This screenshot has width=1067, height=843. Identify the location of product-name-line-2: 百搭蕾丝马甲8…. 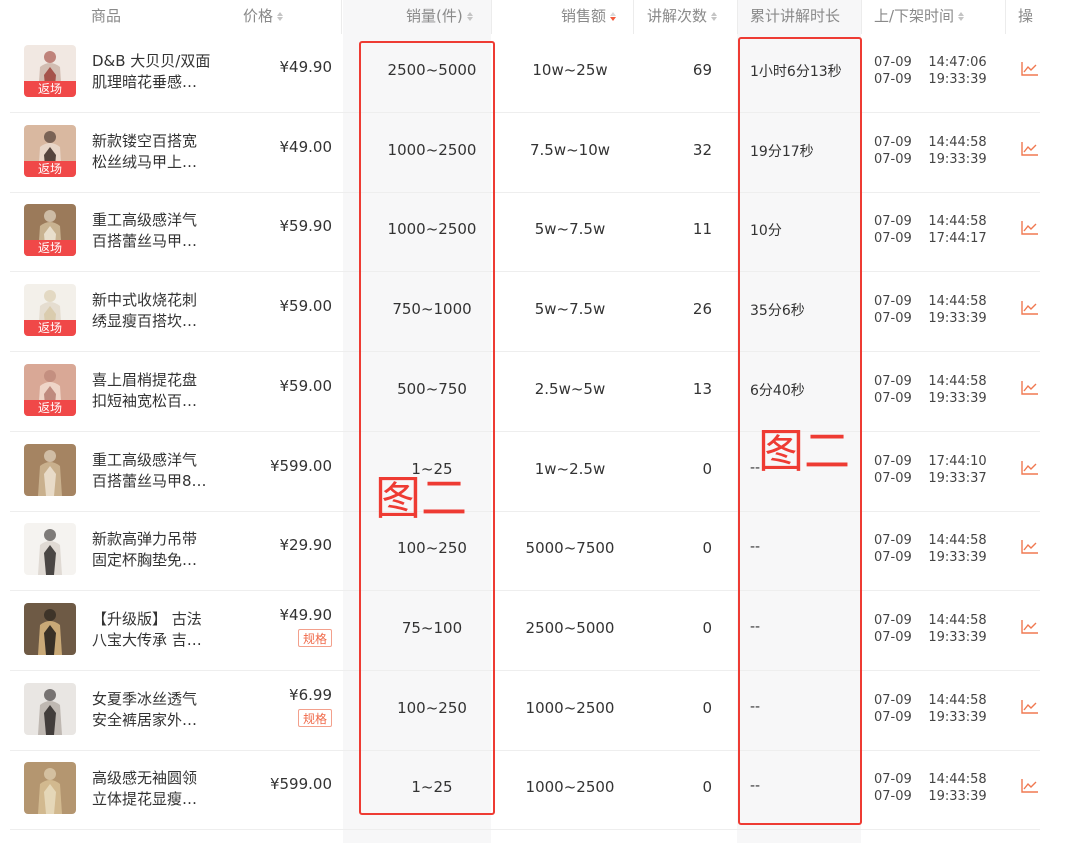
(149, 480).